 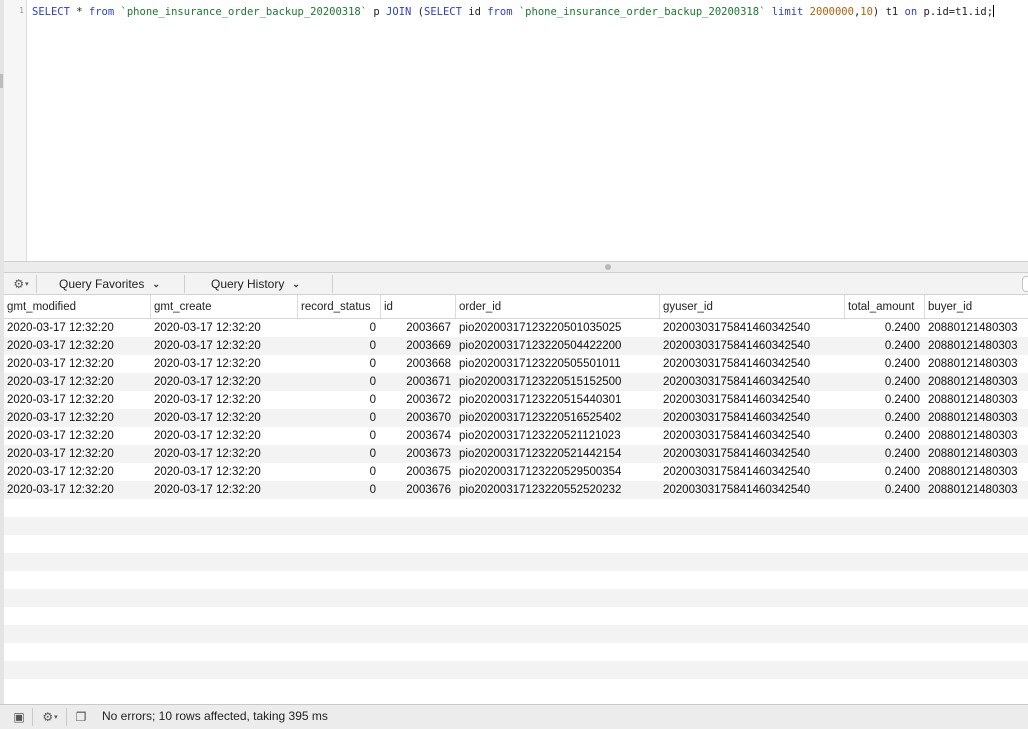 What do you see at coordinates (19, 717) in the screenshot?
I see `toggle-panel-button: ▣` at bounding box center [19, 717].